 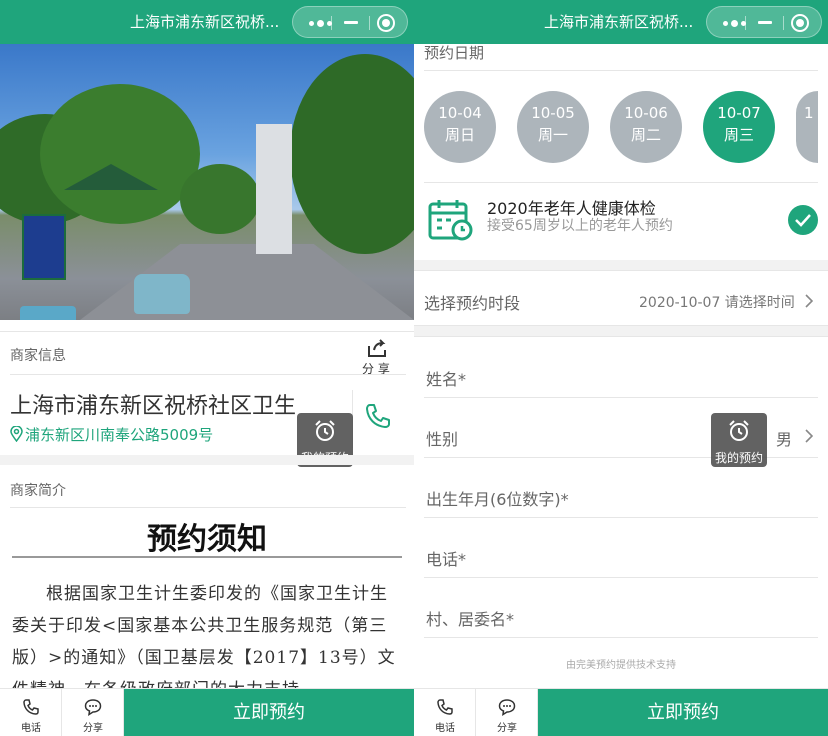 I want to click on share-button: 分 享, so click(x=377, y=358).